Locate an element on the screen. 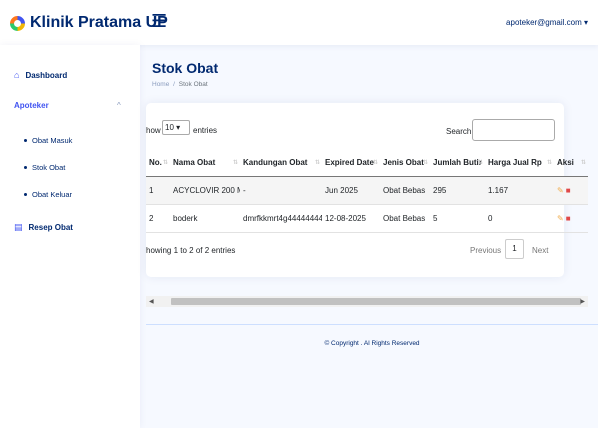  footer-copyright: © Copyright . Al Rights Reserved is located at coordinates (372, 343).